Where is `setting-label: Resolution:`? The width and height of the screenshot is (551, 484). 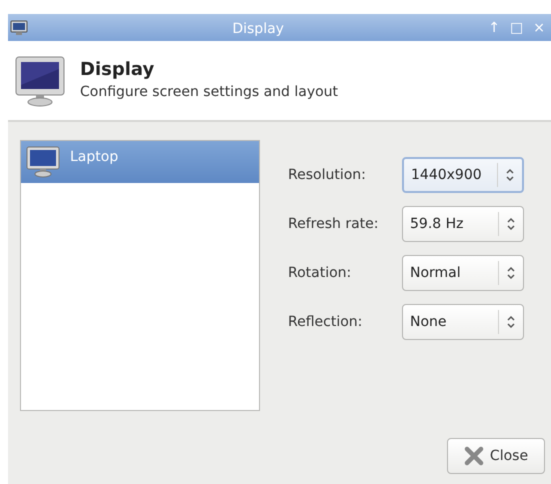
setting-label: Resolution: is located at coordinates (327, 175).